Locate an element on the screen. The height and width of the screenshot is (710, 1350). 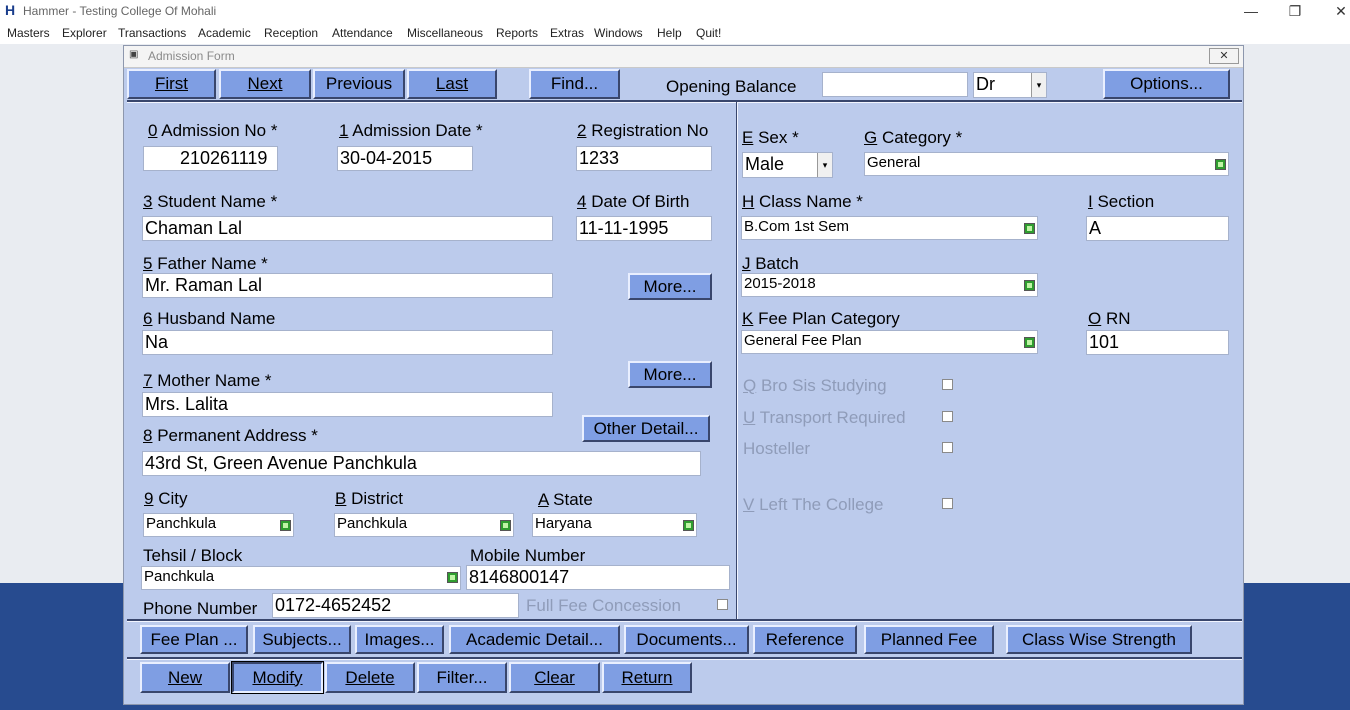
bro-sis-checkbox is located at coordinates (947, 384).